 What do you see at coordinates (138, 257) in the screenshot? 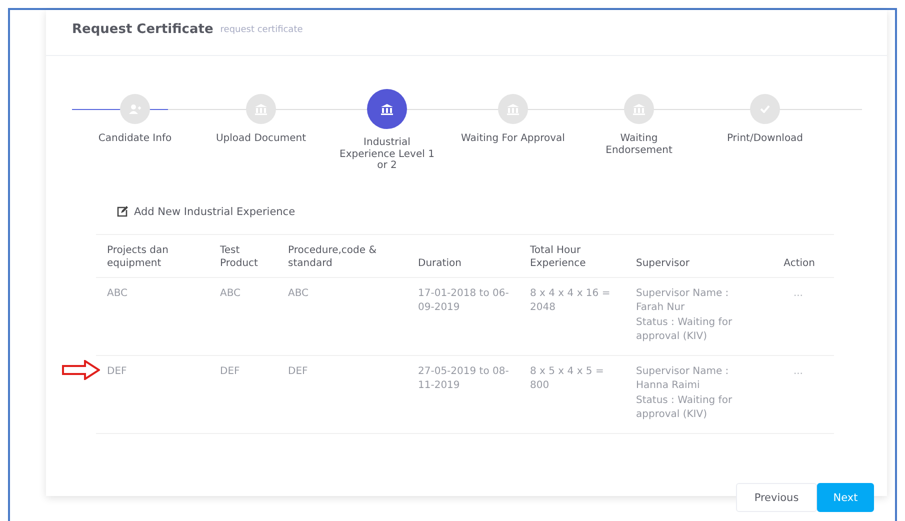
I see `column-header: Projects dan equipment` at bounding box center [138, 257].